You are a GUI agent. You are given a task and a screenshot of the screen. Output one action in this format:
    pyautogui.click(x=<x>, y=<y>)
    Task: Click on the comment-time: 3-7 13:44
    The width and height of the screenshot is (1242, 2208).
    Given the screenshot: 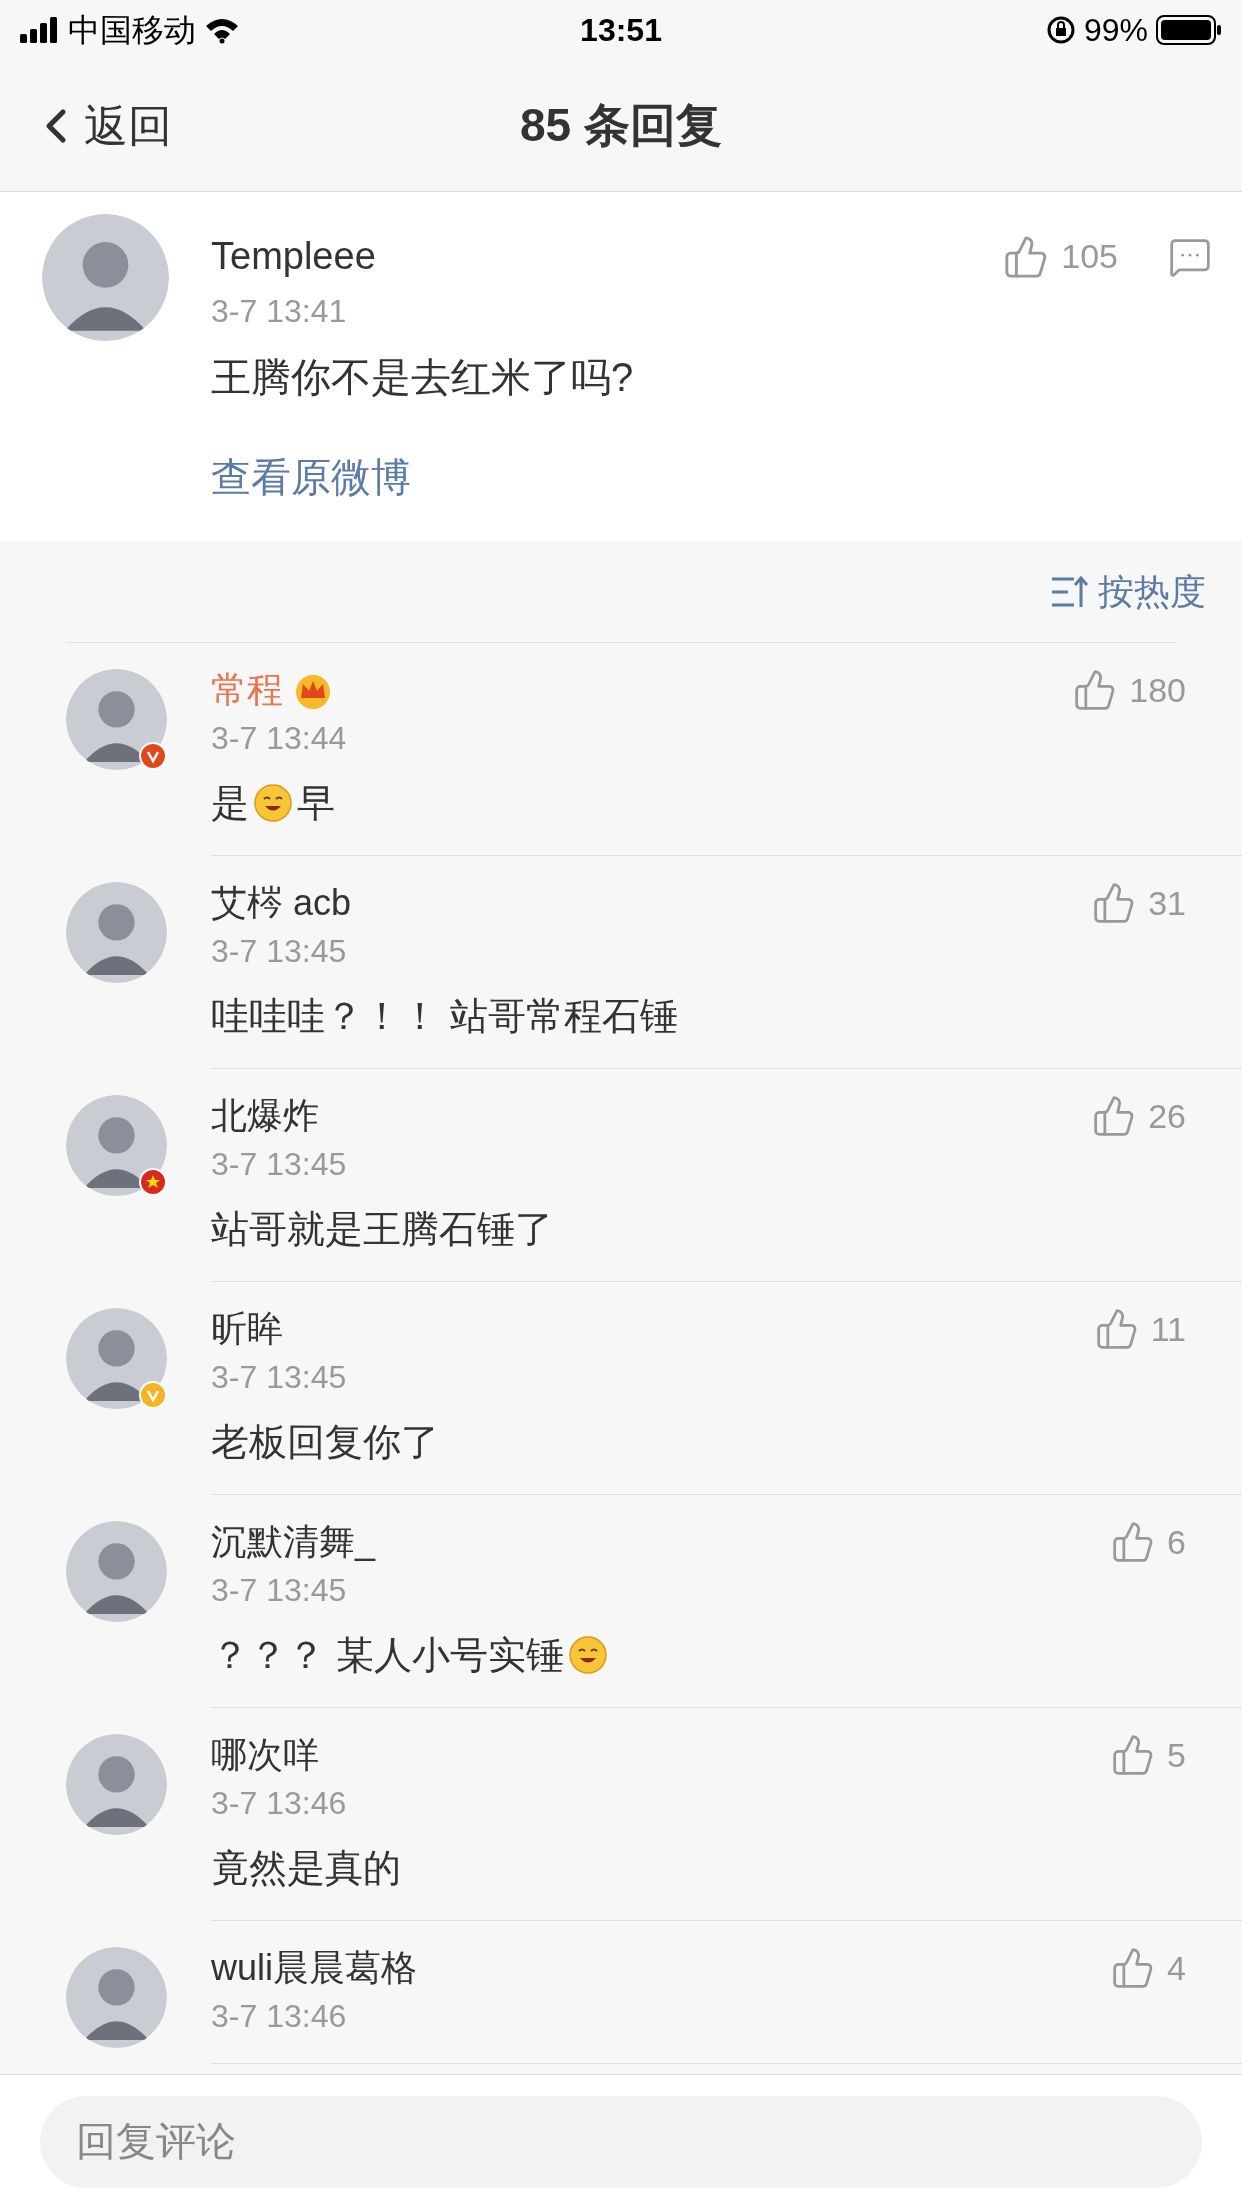 What is the action you would take?
    pyautogui.click(x=279, y=738)
    